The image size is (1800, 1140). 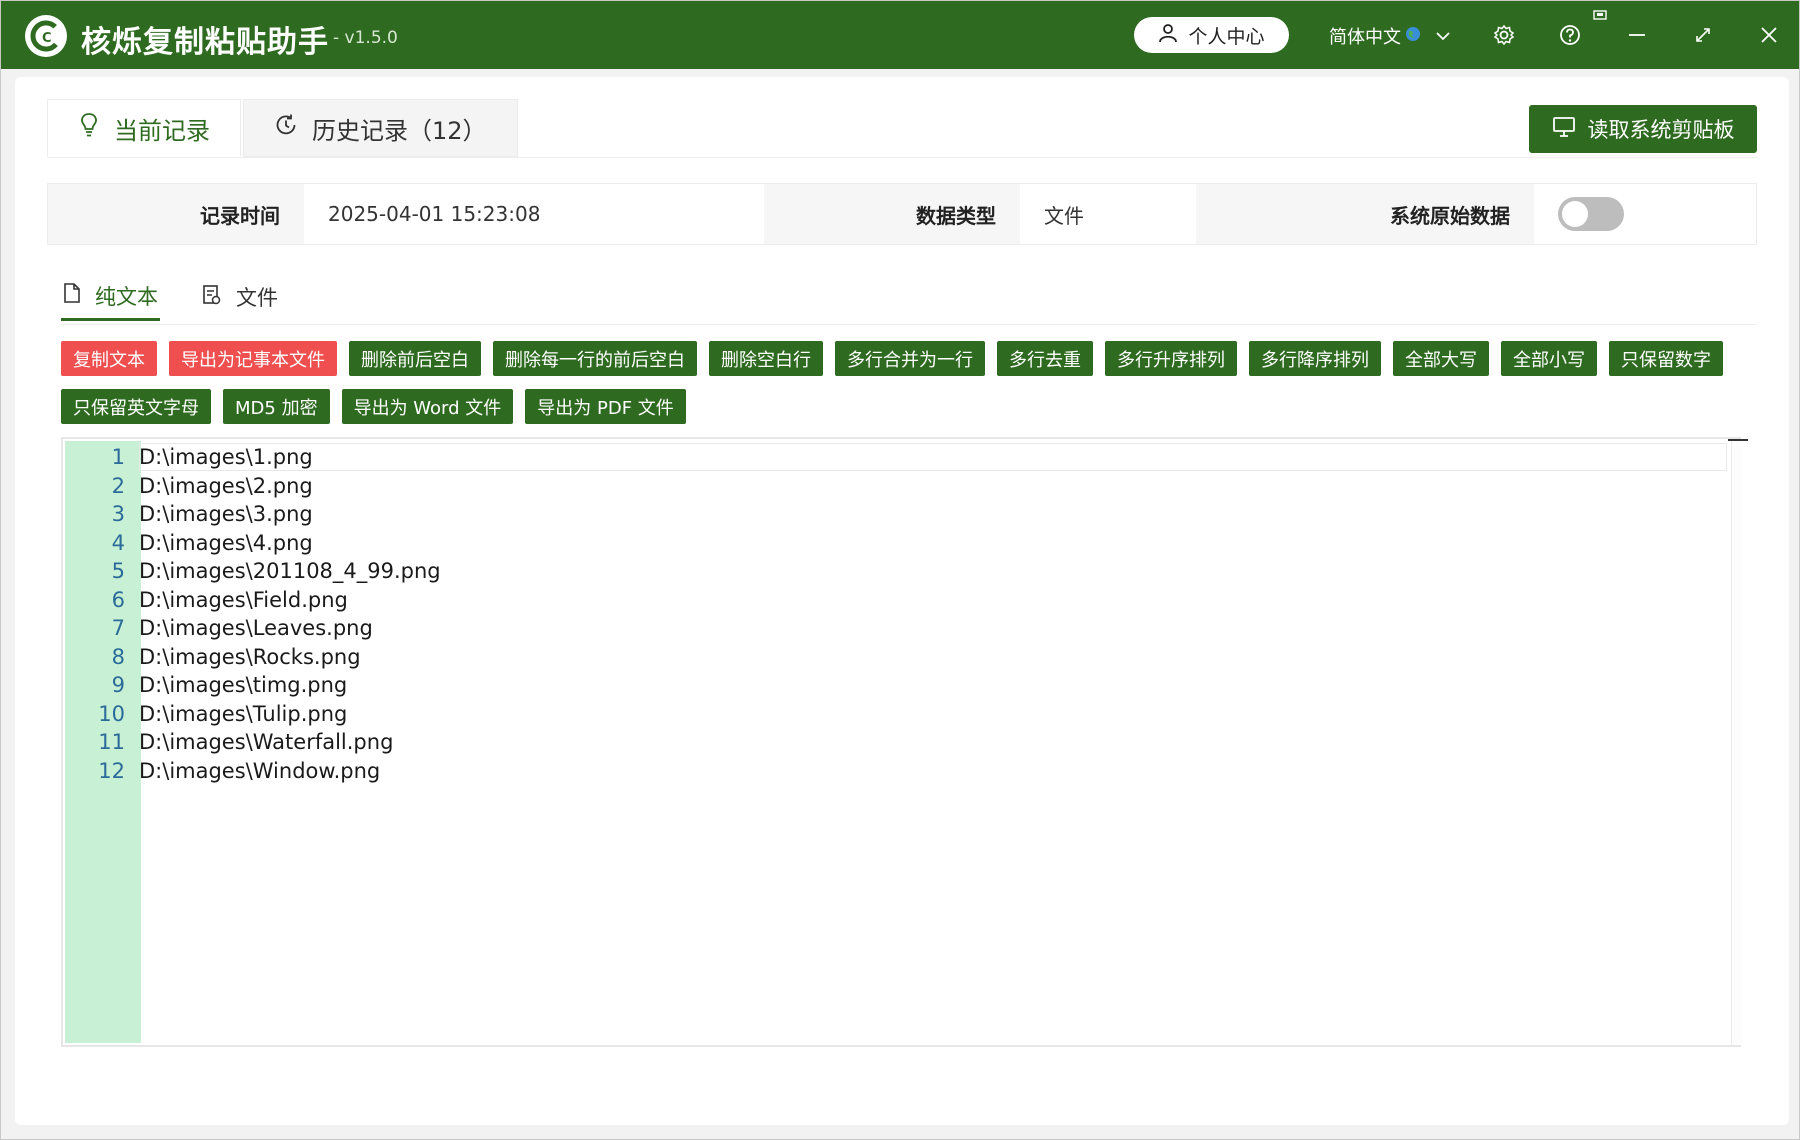 I want to click on current-line-highlight, so click(x=933, y=457).